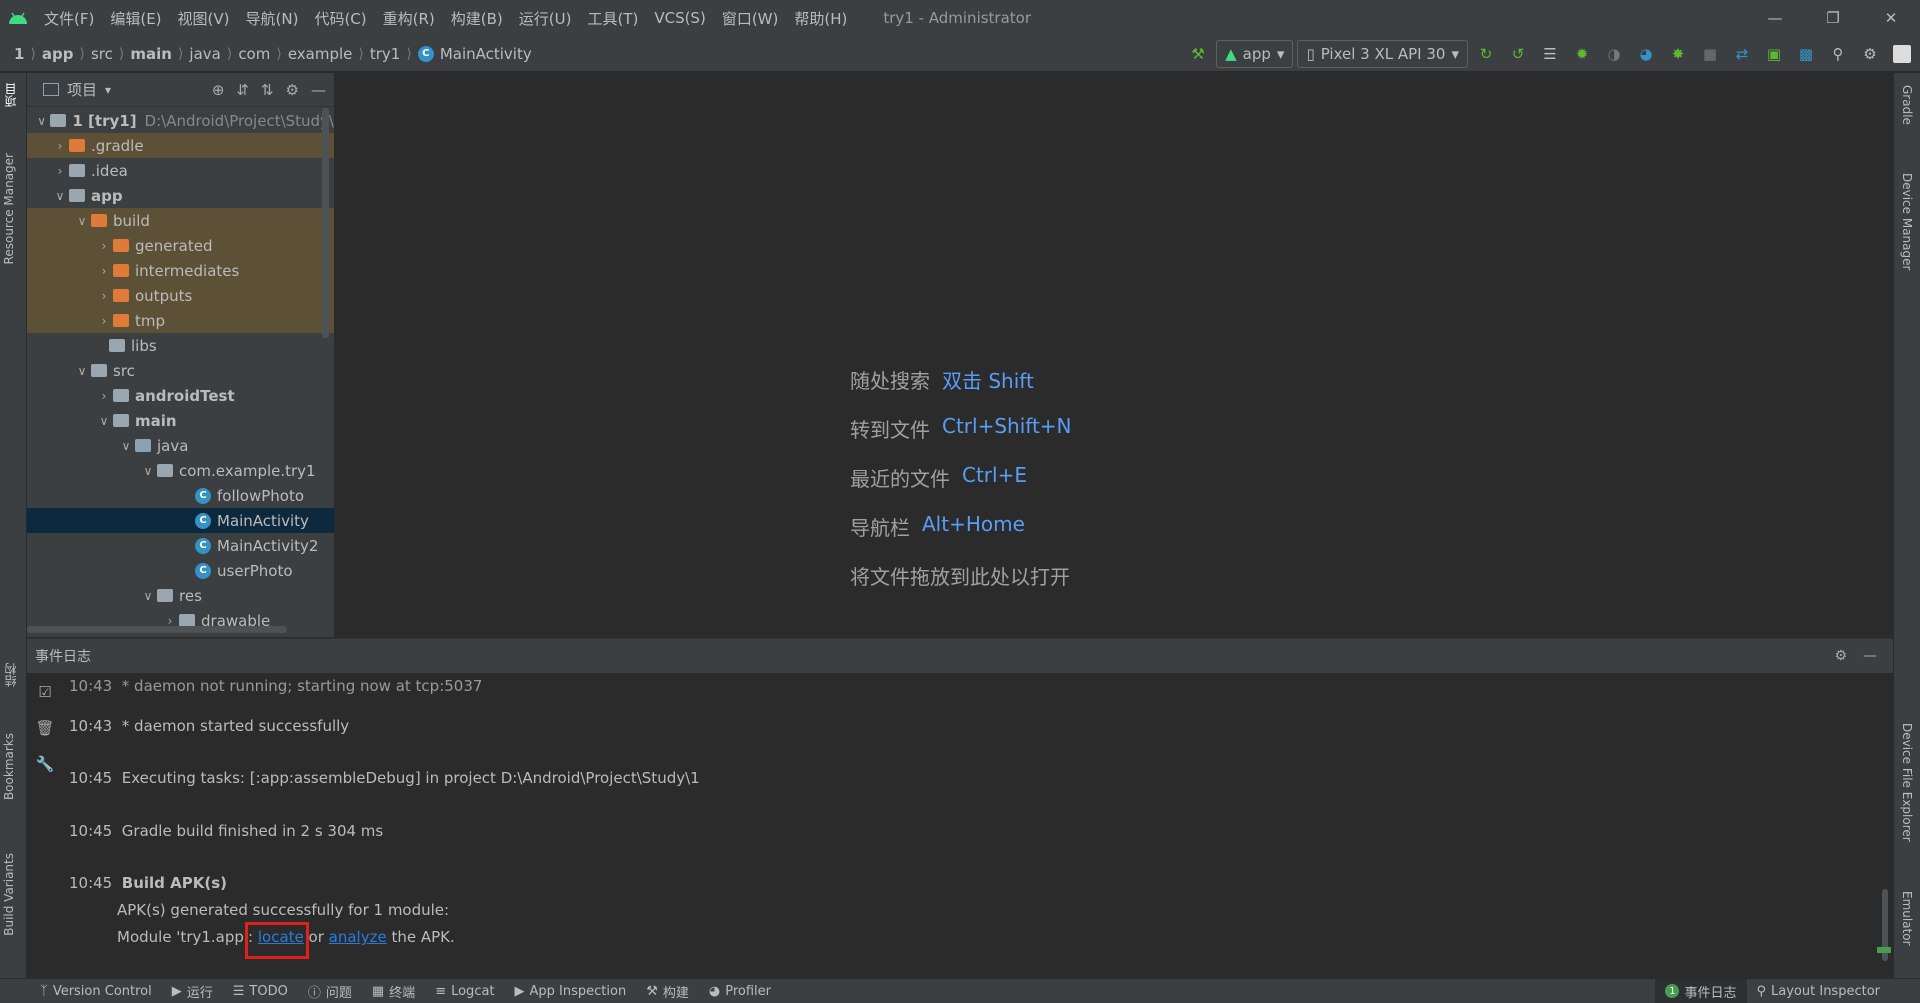  I want to click on user-avatar-icon, so click(1902, 54).